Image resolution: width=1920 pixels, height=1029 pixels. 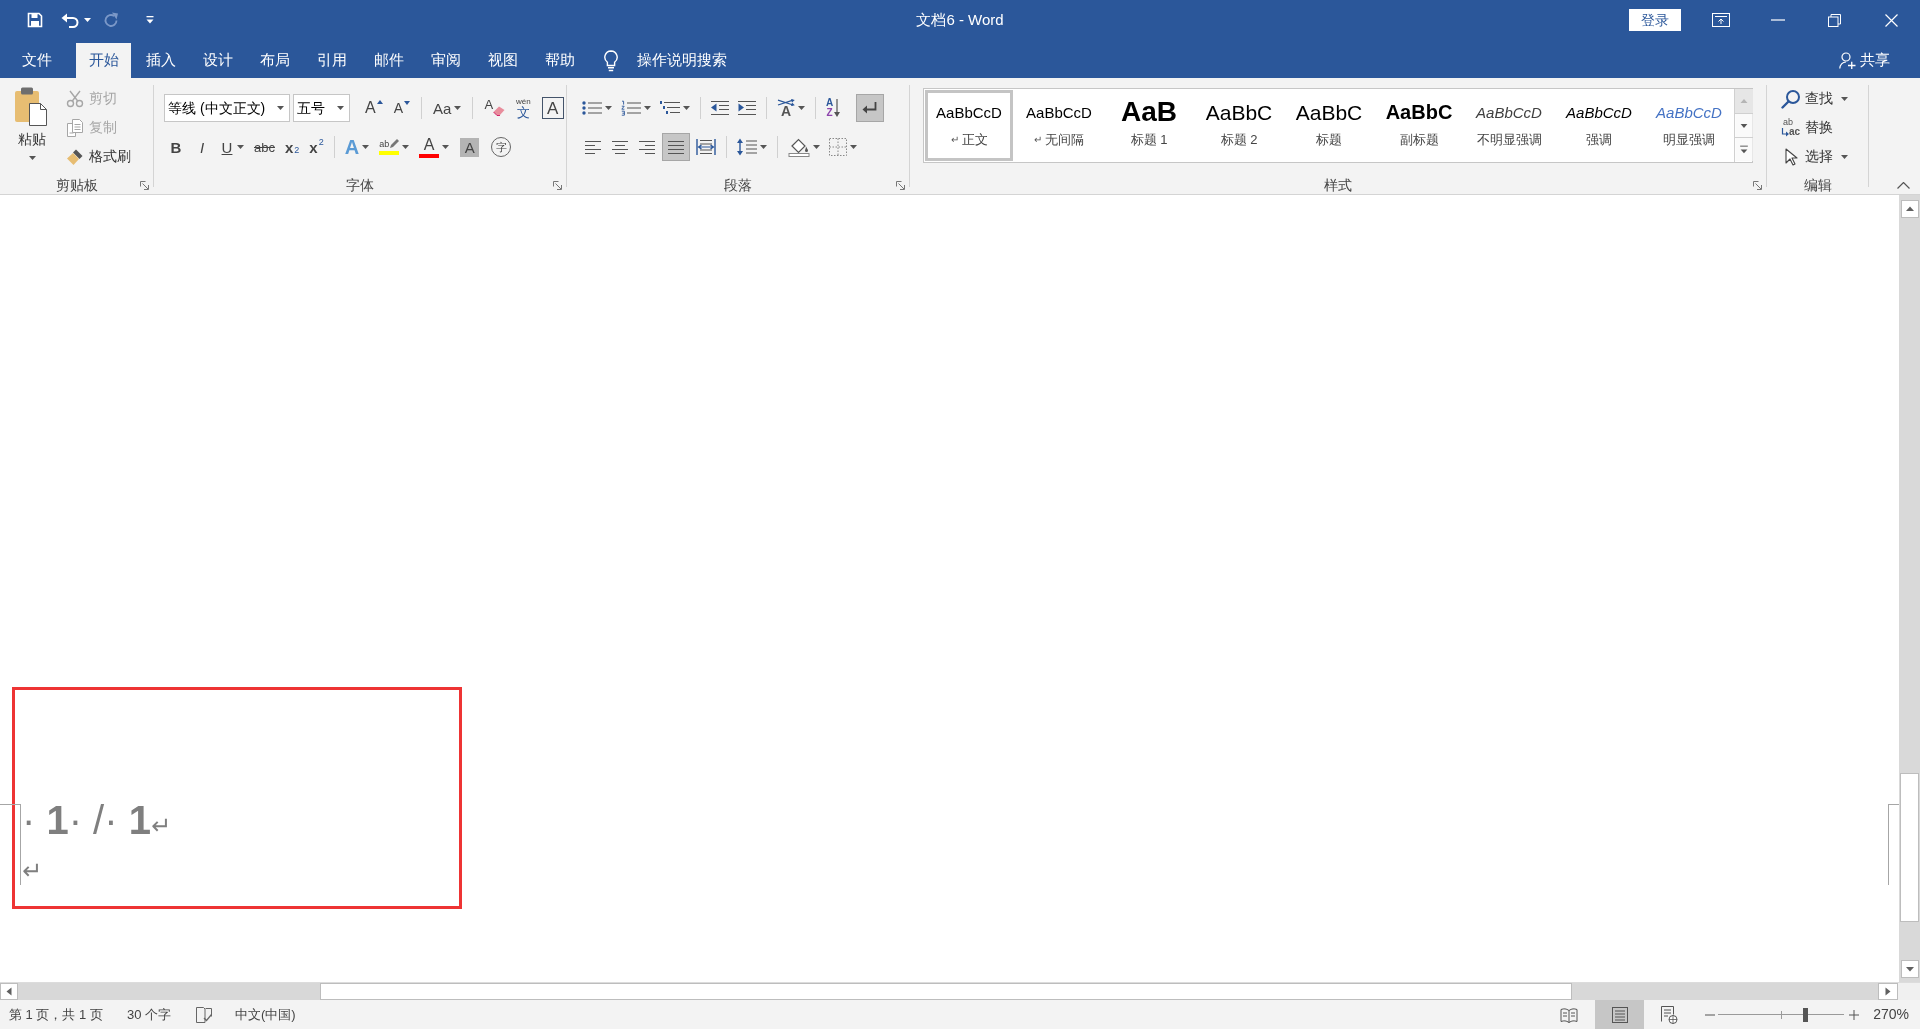 I want to click on ribbon-tab: 视图, so click(x=502, y=60).